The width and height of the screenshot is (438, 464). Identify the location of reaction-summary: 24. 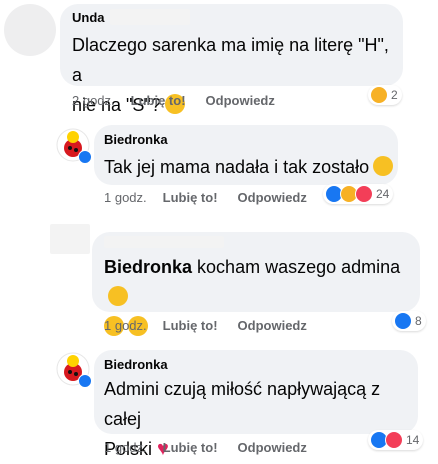
(358, 194).